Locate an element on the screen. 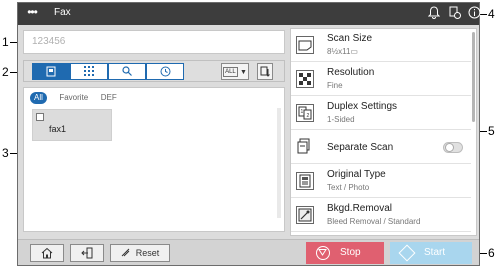 This screenshot has height=269, width=500. background-removal-icon is located at coordinates (305, 215).